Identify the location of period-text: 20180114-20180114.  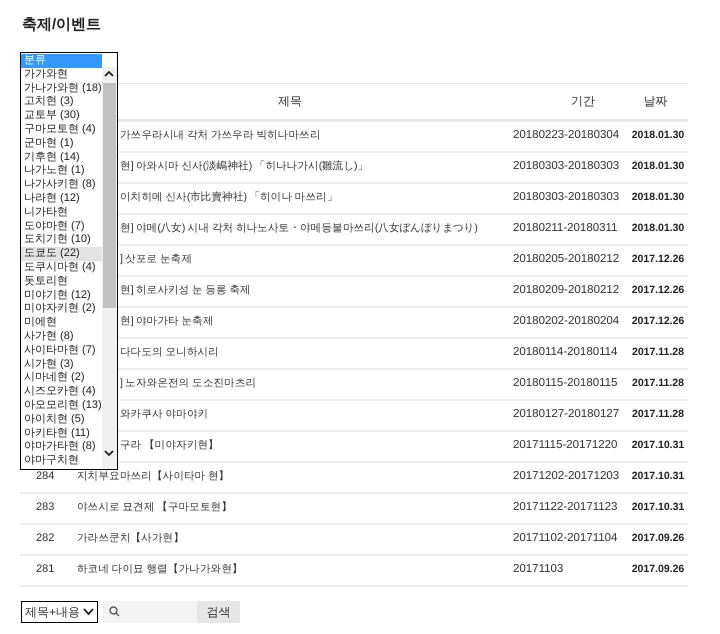
(565, 352).